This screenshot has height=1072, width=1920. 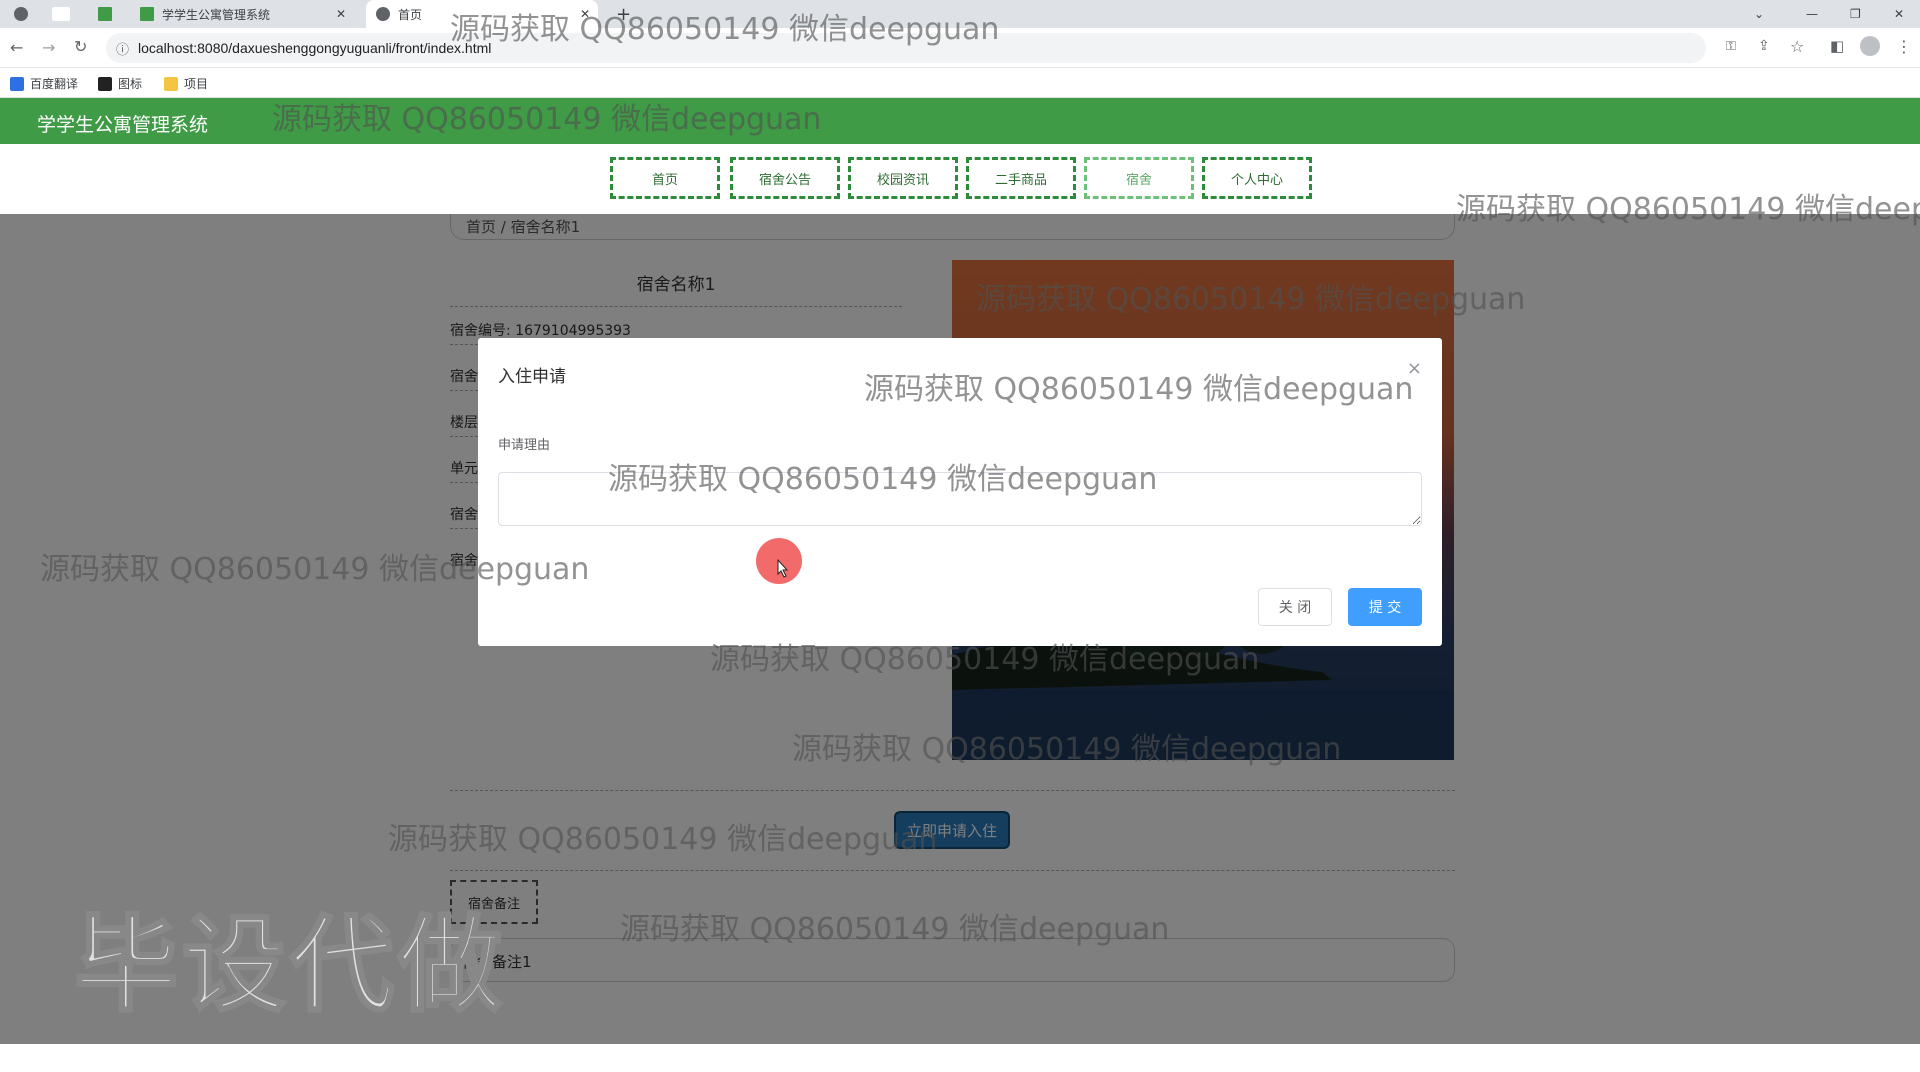 I want to click on image-icon, so click(x=105, y=83).